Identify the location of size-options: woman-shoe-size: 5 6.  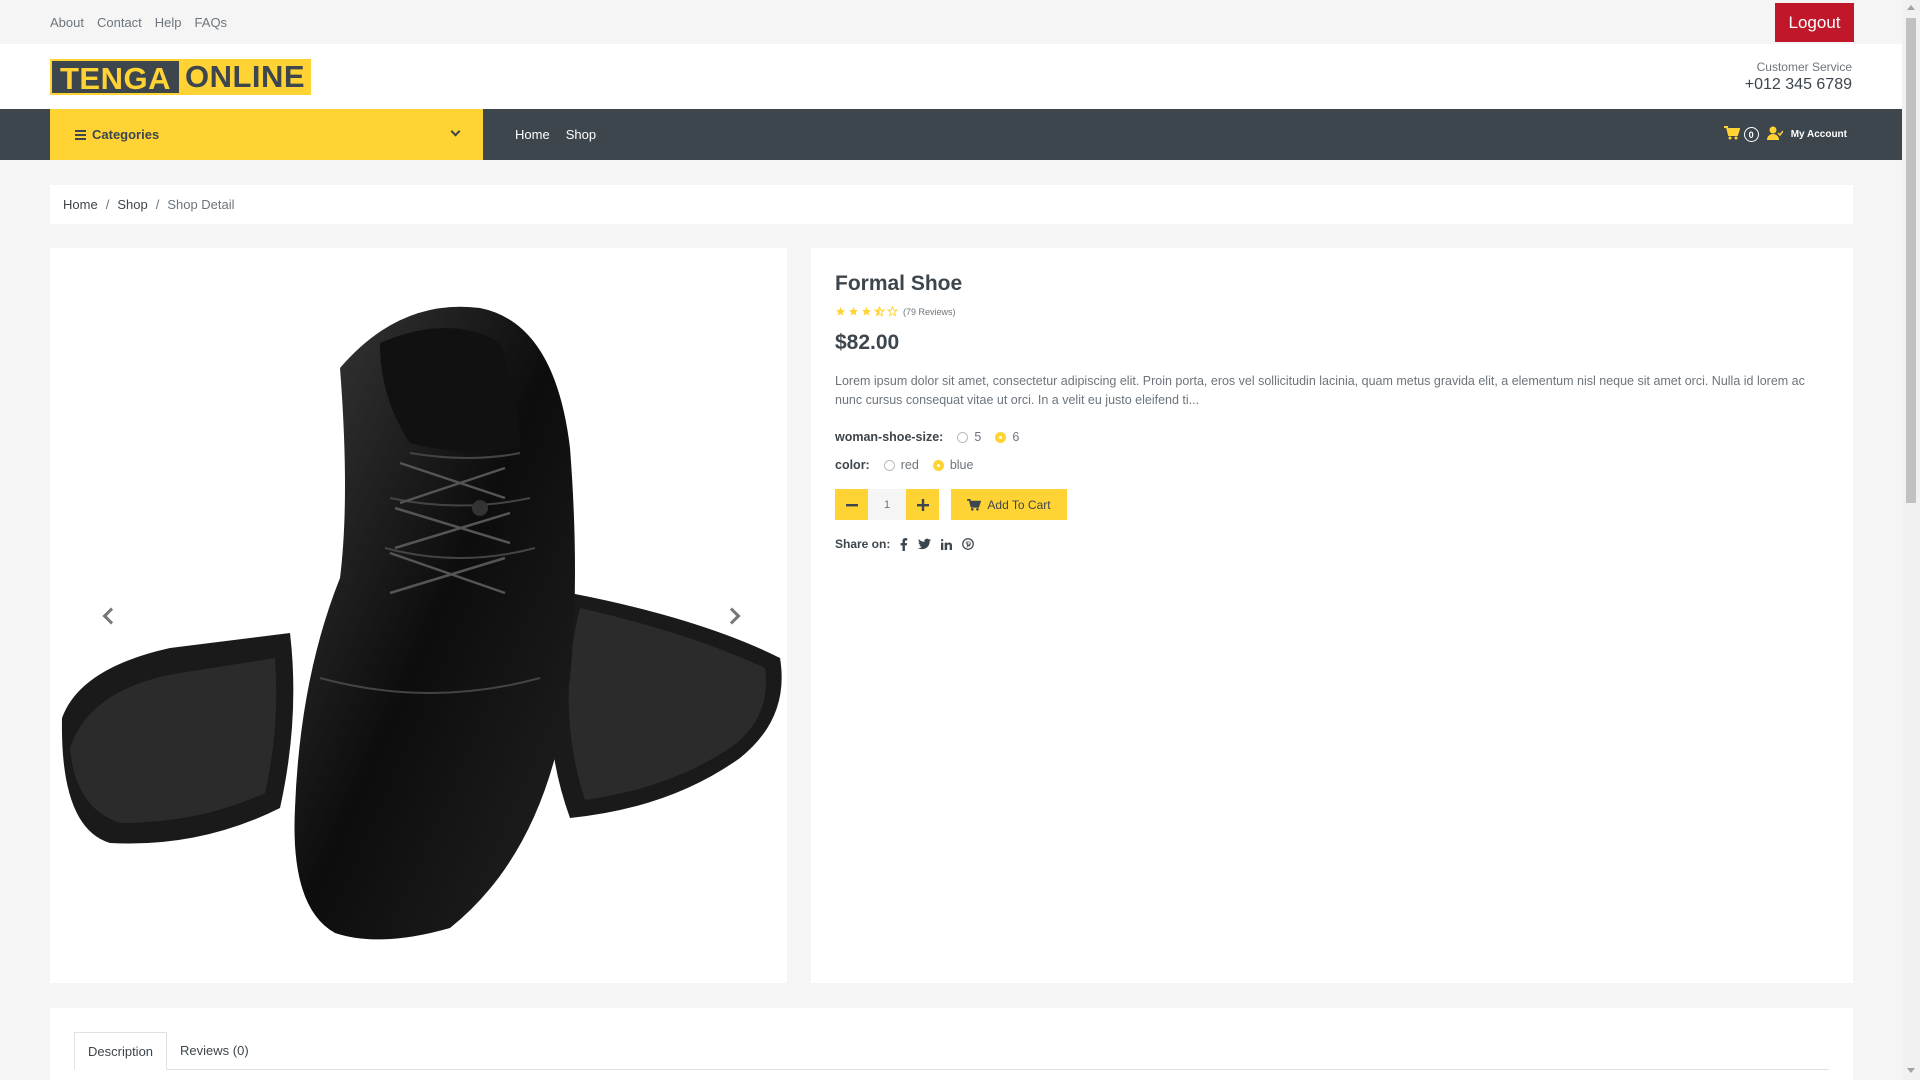
(1332, 437).